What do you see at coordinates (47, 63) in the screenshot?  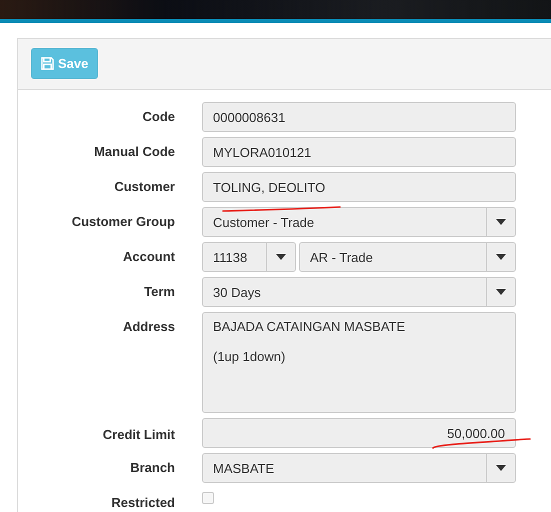 I see `save-icon` at bounding box center [47, 63].